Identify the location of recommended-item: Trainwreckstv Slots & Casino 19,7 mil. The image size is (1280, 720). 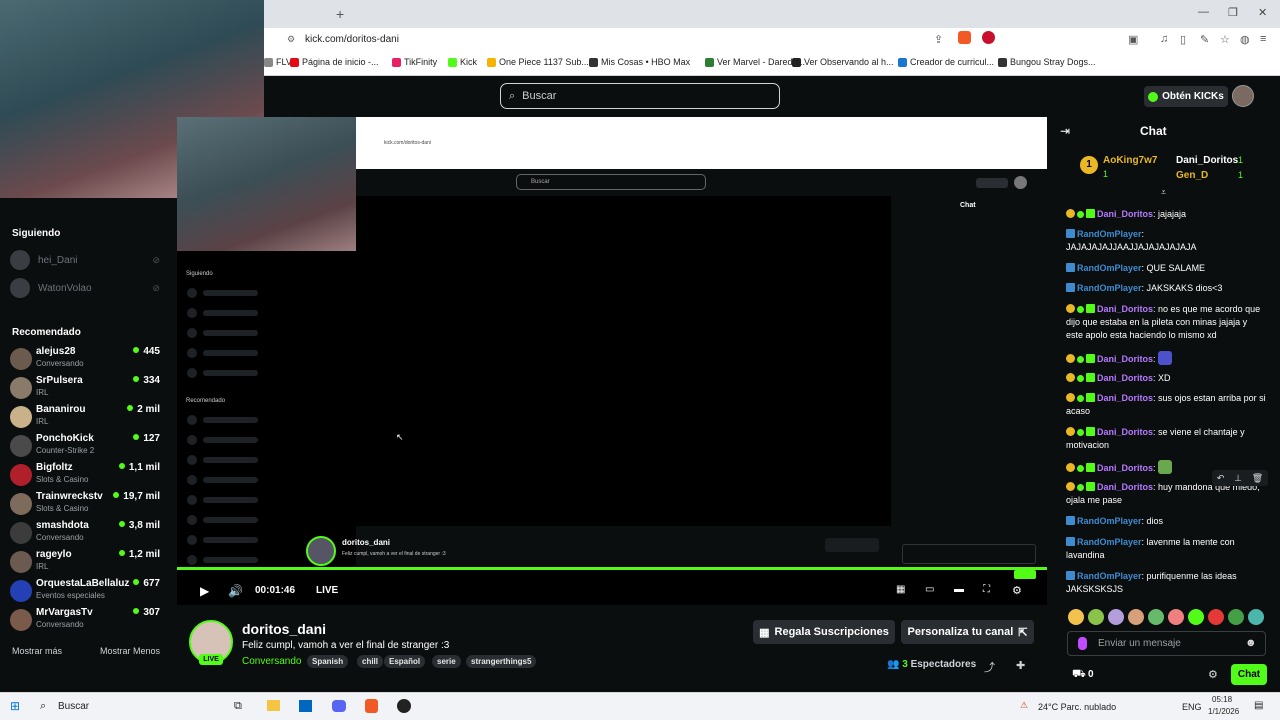
(85, 505).